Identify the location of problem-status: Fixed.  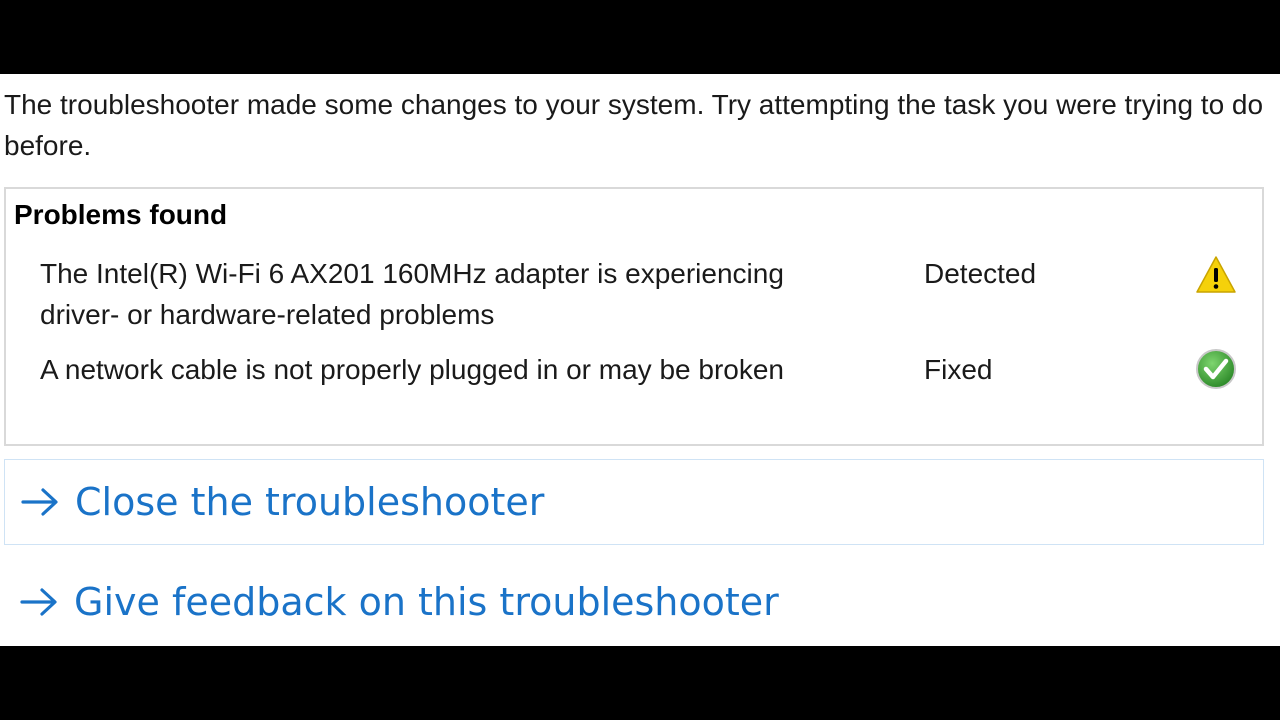
(958, 369).